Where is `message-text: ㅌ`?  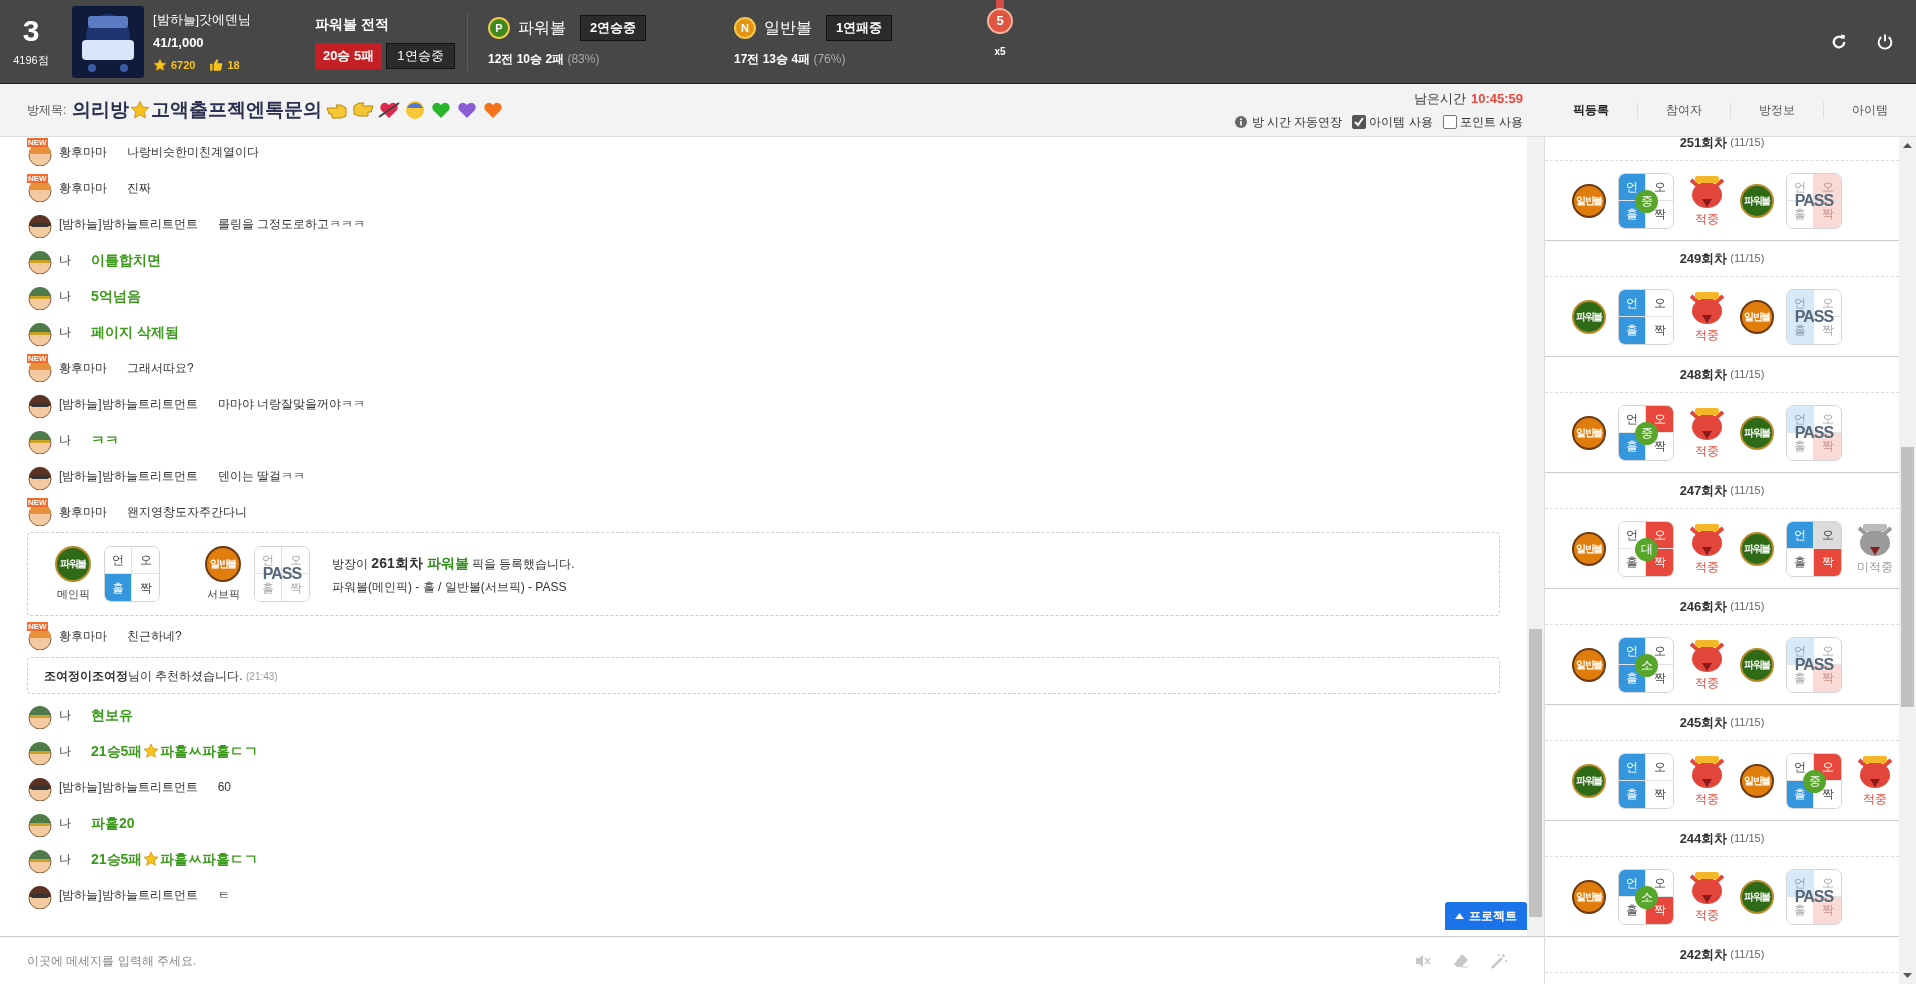 message-text: ㅌ is located at coordinates (223, 895).